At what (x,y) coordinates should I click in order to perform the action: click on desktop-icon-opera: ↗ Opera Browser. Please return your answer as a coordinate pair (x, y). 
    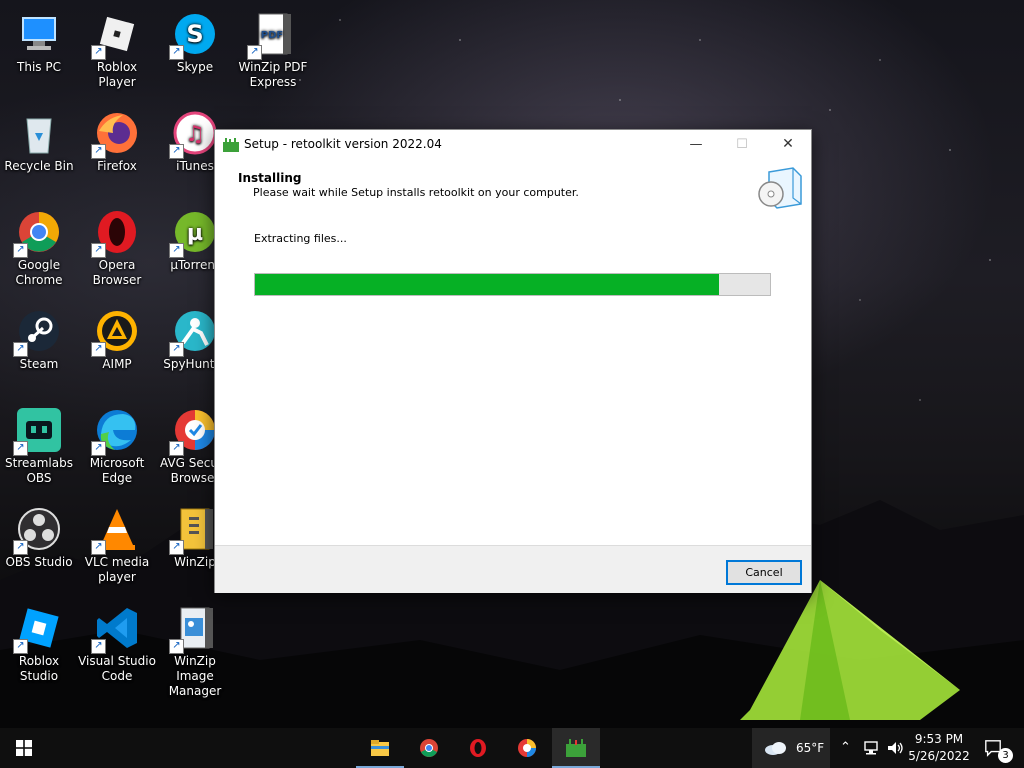
    Looking at the image, I should click on (117, 246).